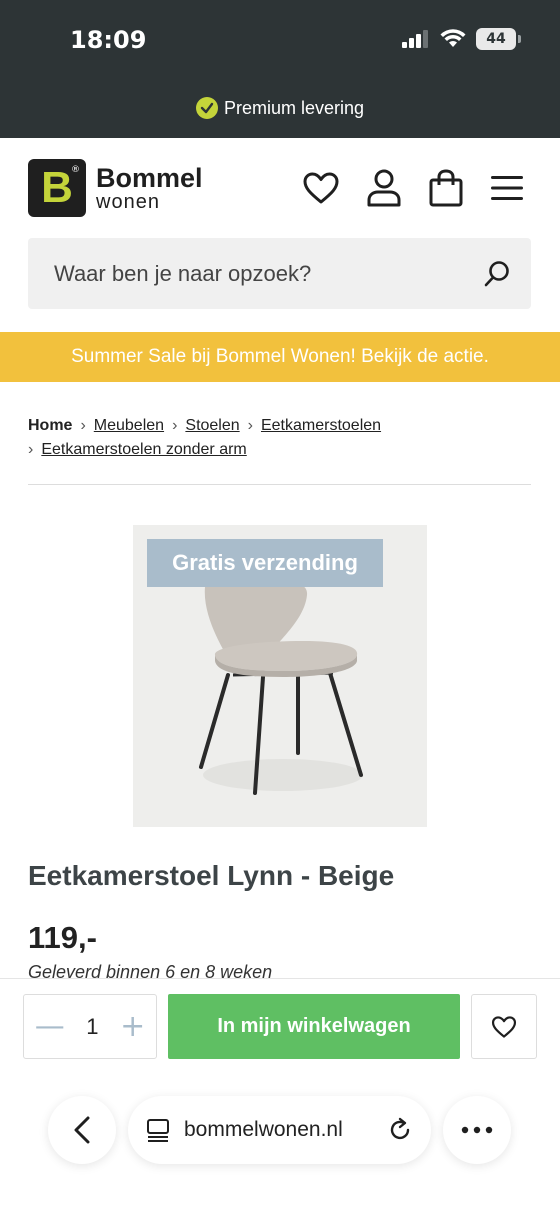  I want to click on brand-logo: B ® Bommel wonen, so click(115, 188).